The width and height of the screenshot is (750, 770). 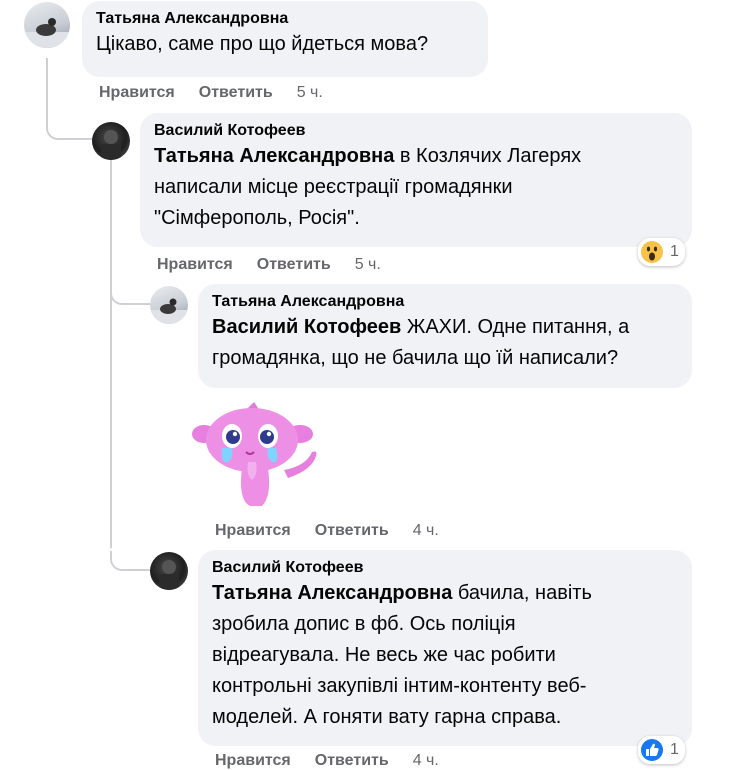 I want to click on comment-text-line: відреагувала. Не весь же час робити, so click(x=384, y=655).